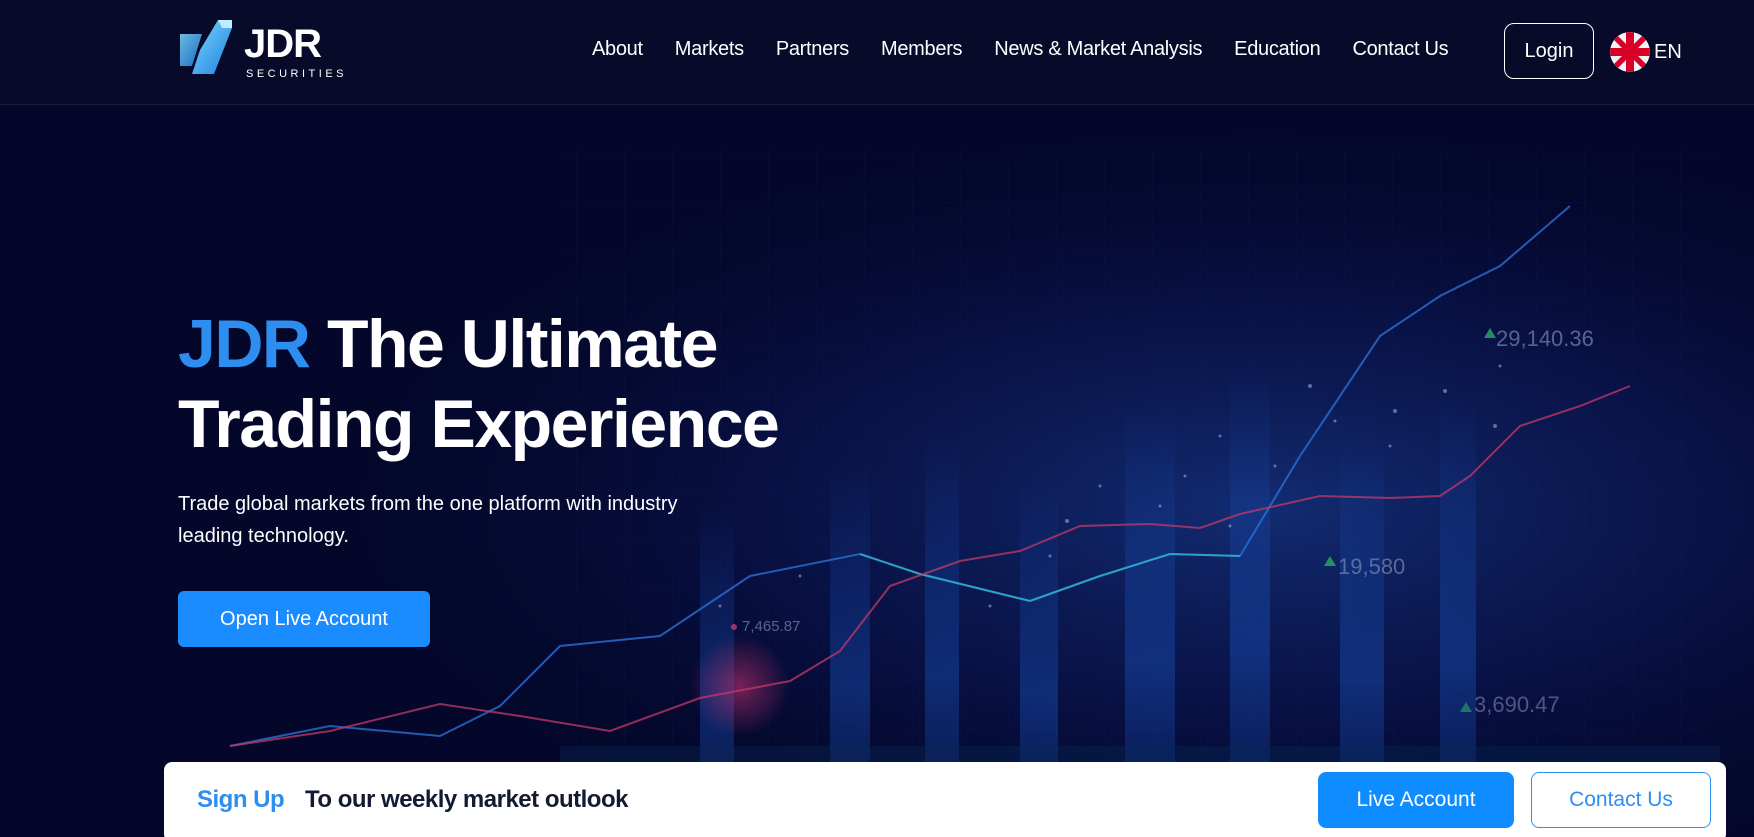 This screenshot has width=1754, height=837. I want to click on signup-link: Sign Up, so click(241, 800).